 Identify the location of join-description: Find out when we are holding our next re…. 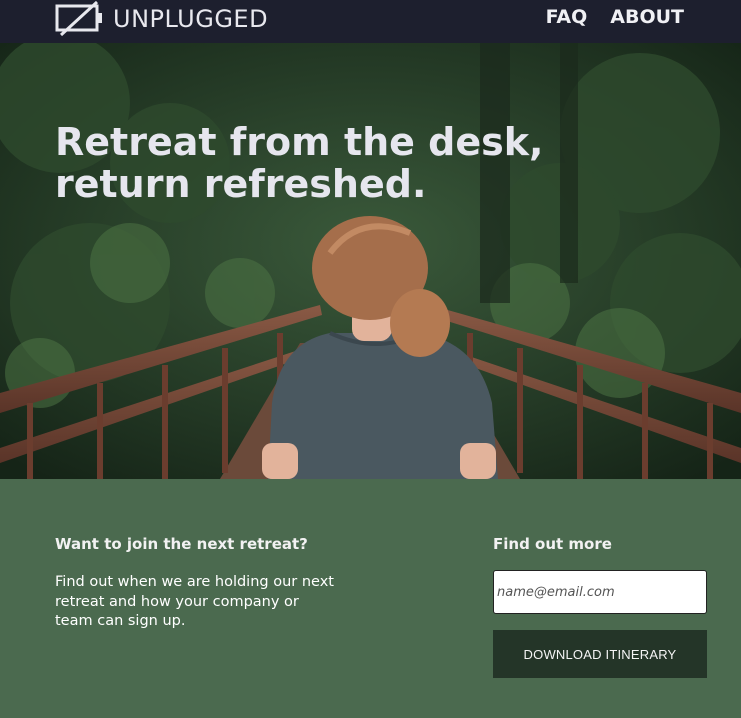
(194, 601).